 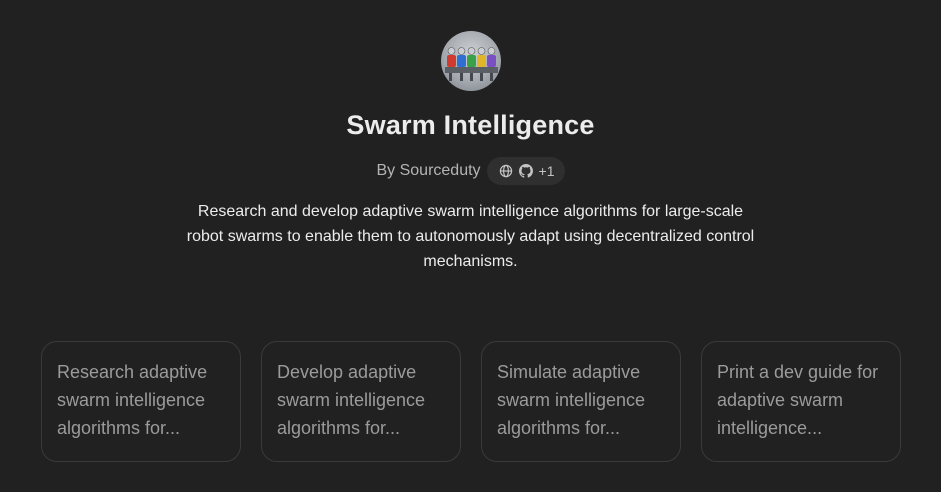 I want to click on gpt-avatar, so click(x=471, y=61).